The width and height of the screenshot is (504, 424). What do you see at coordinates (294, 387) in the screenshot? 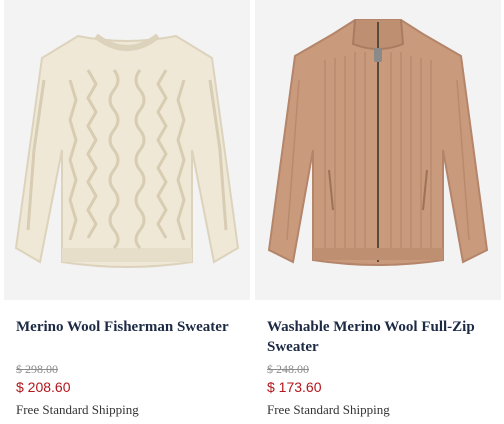
I see `sale-price: $ 173.60` at bounding box center [294, 387].